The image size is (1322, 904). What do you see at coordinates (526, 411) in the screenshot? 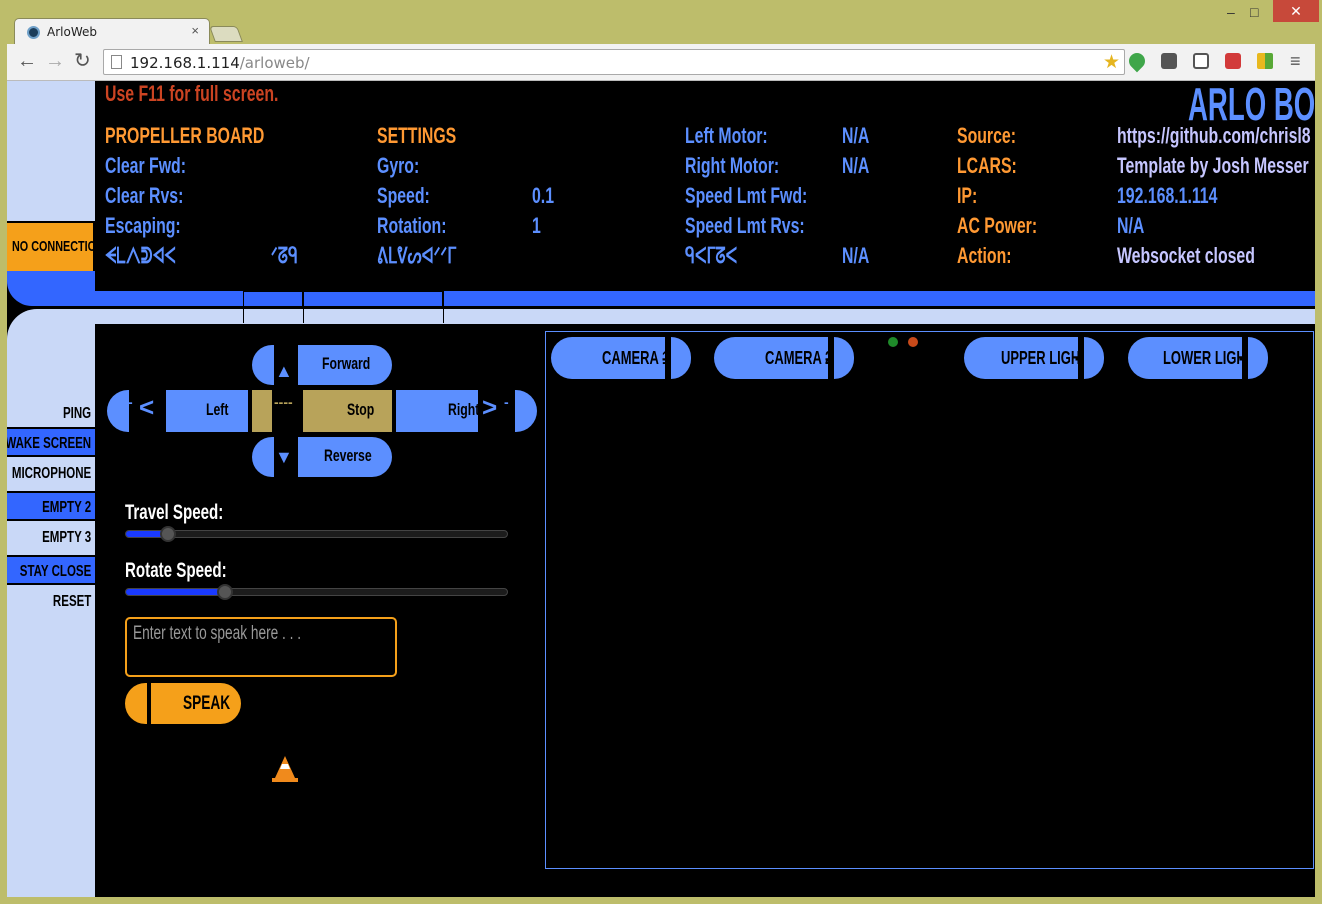
I see `right-end-cap` at bounding box center [526, 411].